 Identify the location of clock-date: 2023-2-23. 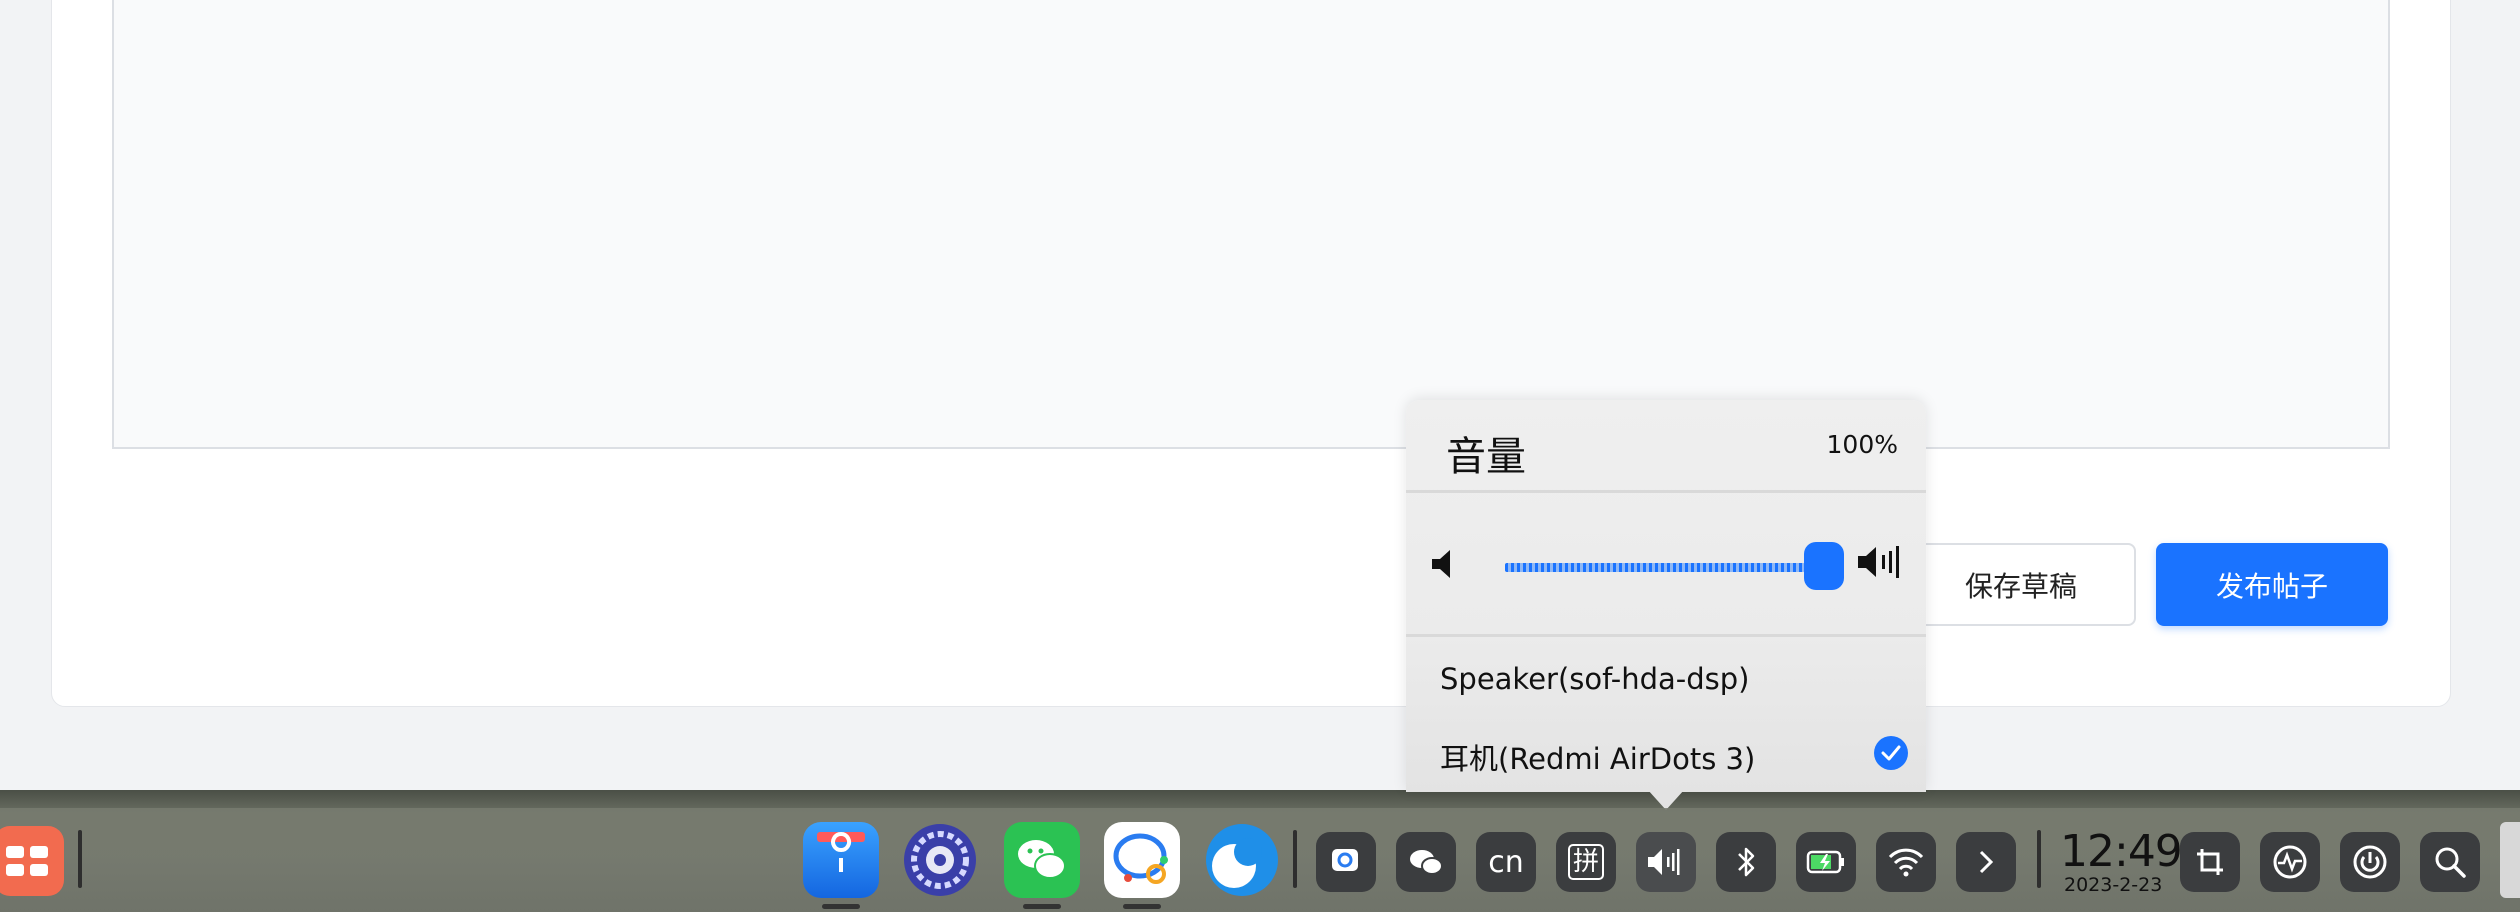
(2113, 885).